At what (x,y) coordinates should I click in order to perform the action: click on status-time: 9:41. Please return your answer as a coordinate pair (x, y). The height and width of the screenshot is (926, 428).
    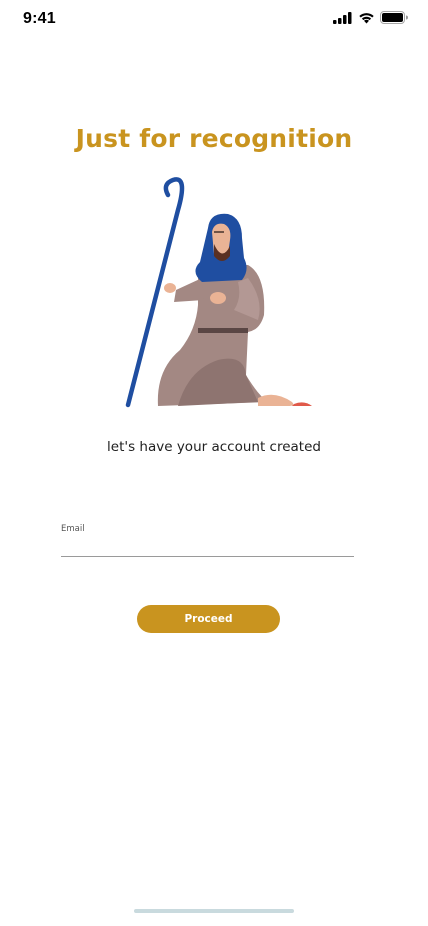
    Looking at the image, I should click on (39, 18).